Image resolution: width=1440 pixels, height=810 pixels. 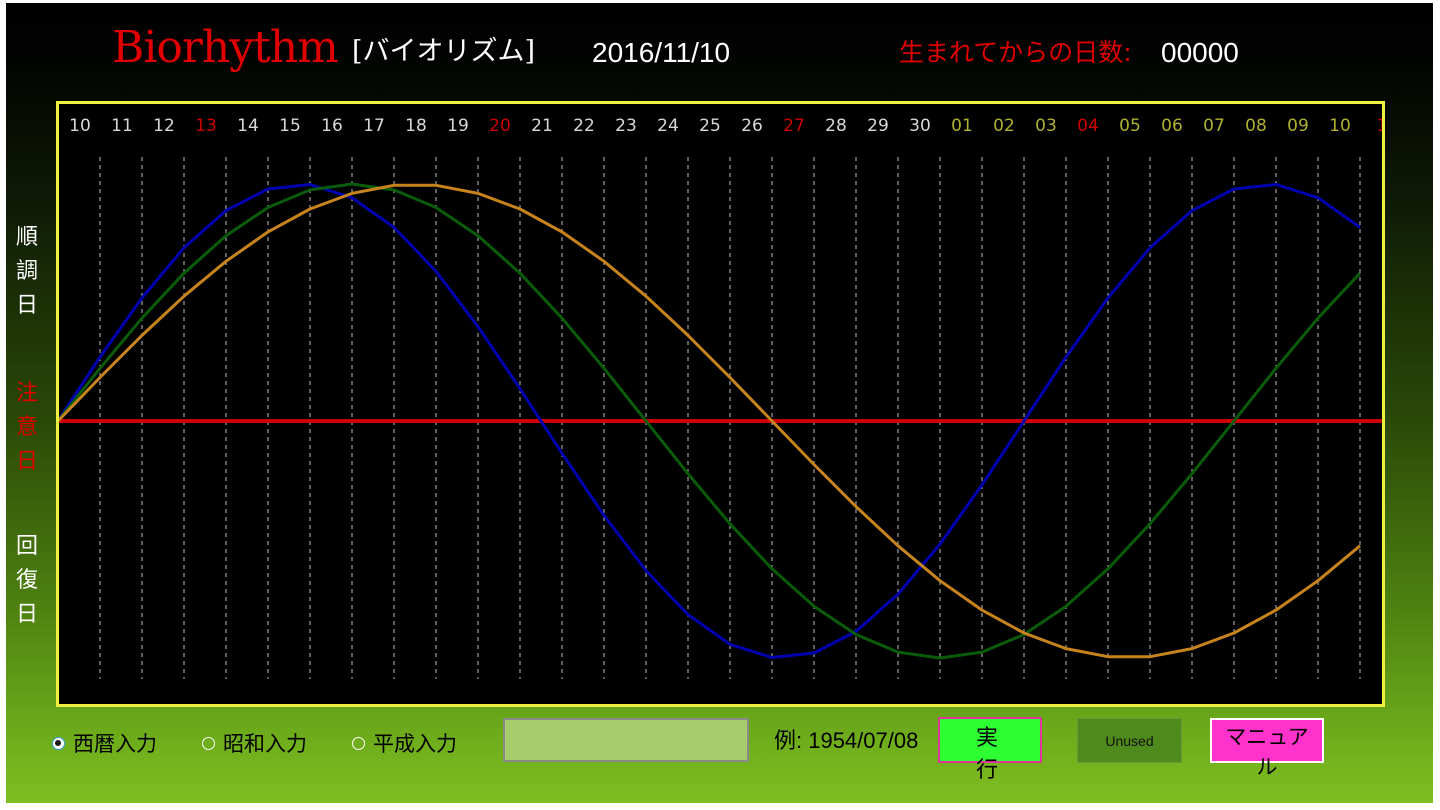 I want to click on run-button: 実 行, so click(x=990, y=750).